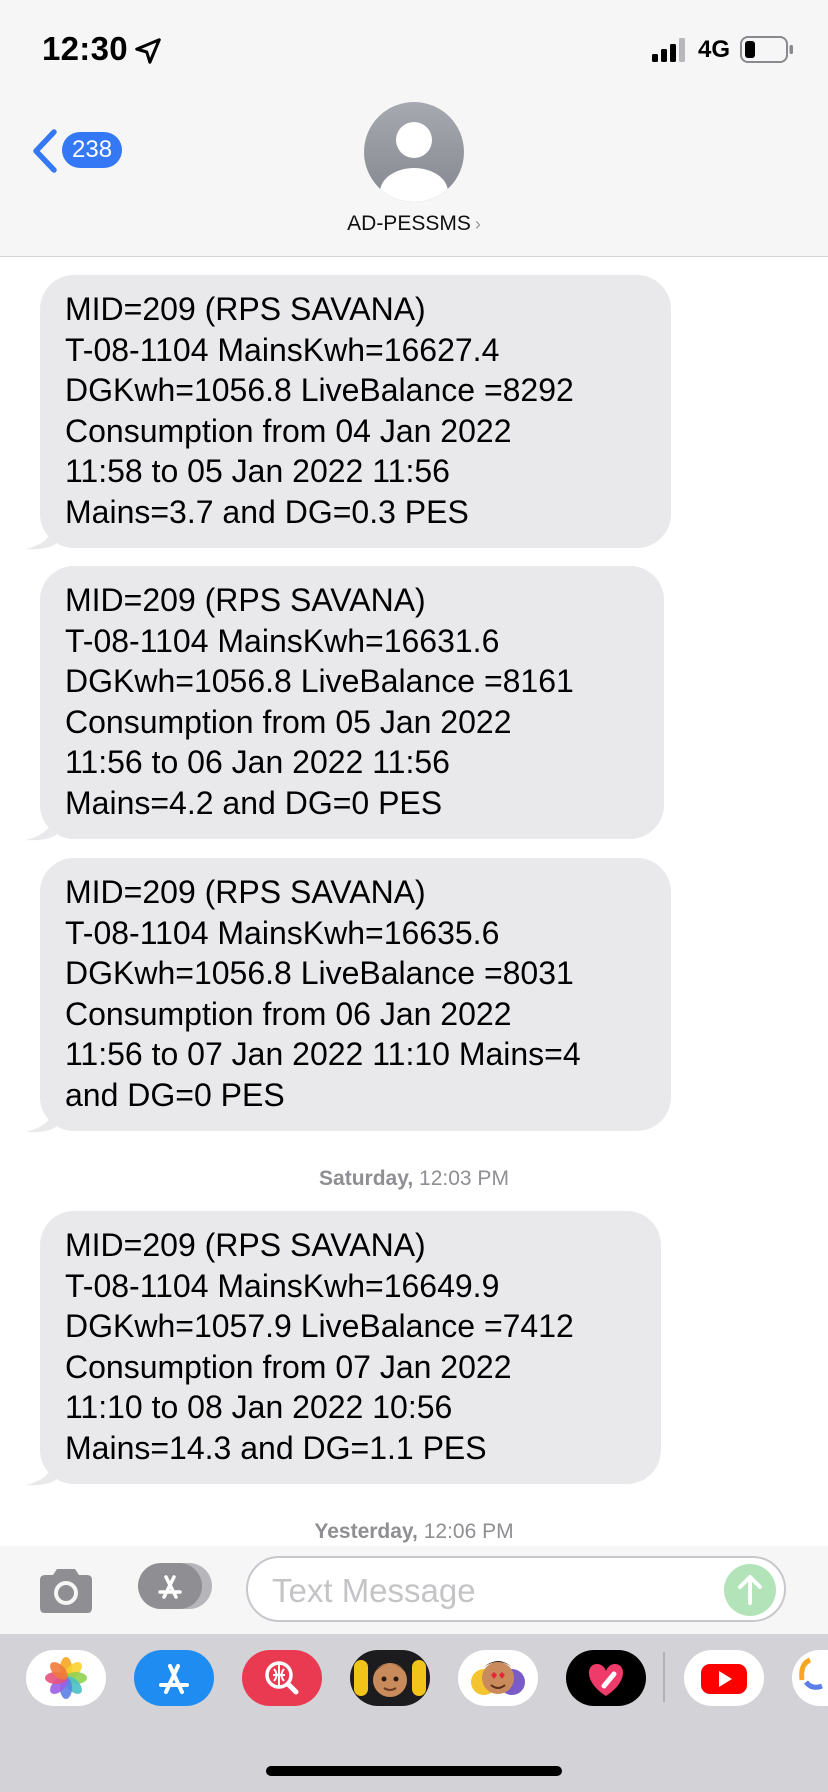 Image resolution: width=828 pixels, height=1792 pixels. I want to click on conversation-header: 12:30 4G 238 AD-PESSMS ›, so click(414, 128).